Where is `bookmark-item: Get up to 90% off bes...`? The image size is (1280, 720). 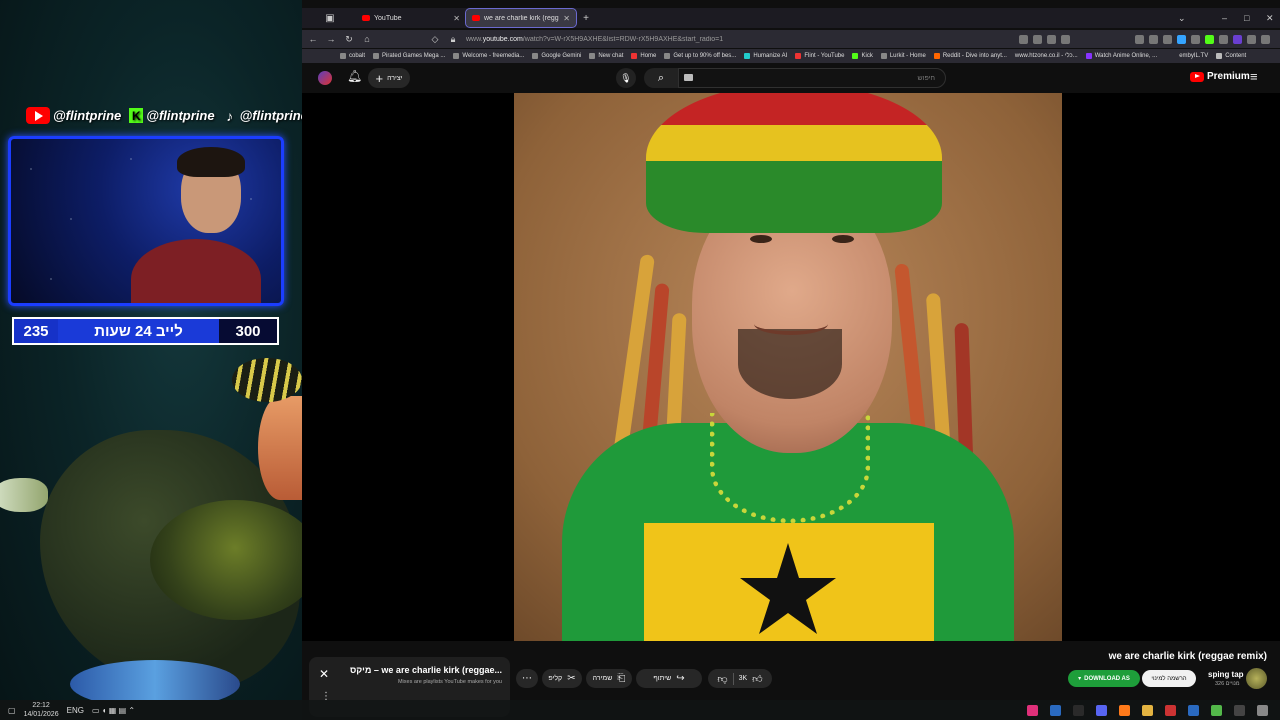 bookmark-item: Get up to 90% off bes... is located at coordinates (700, 56).